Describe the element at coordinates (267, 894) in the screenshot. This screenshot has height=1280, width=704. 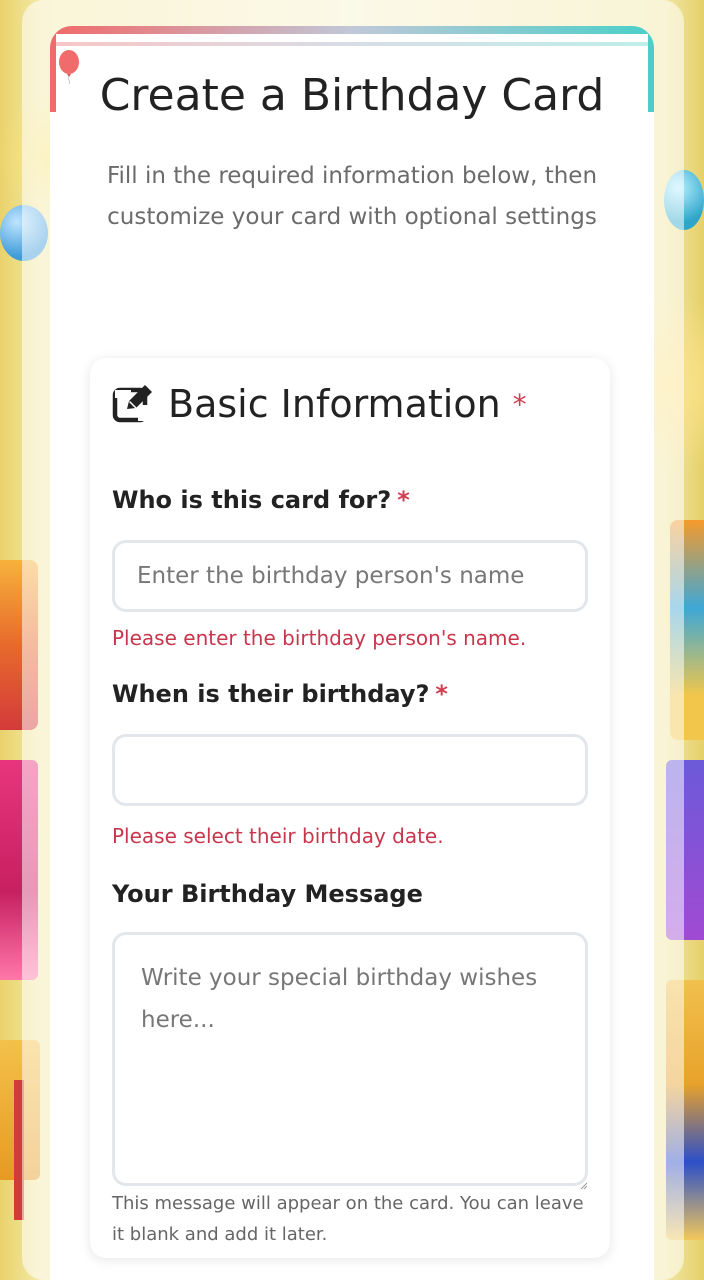
I see `message-field-label: Your Birthday Message` at that location.